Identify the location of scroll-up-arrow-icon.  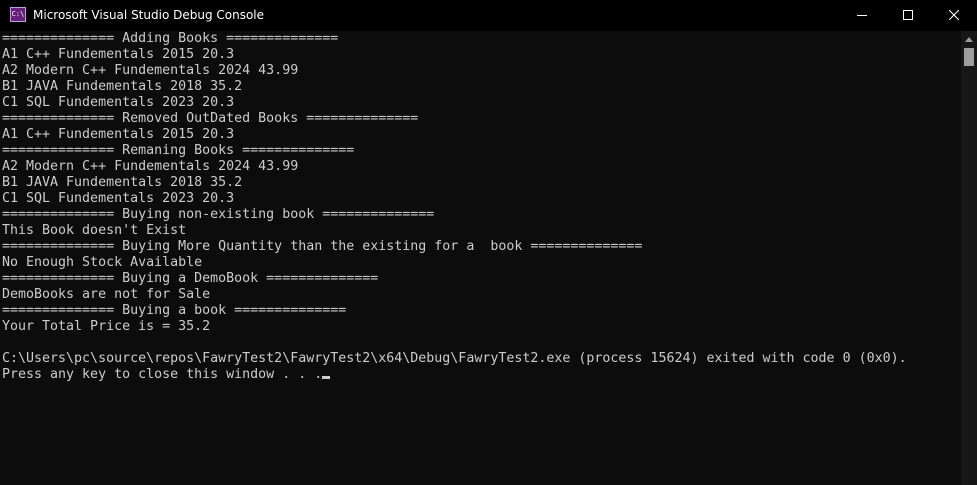
(969, 39).